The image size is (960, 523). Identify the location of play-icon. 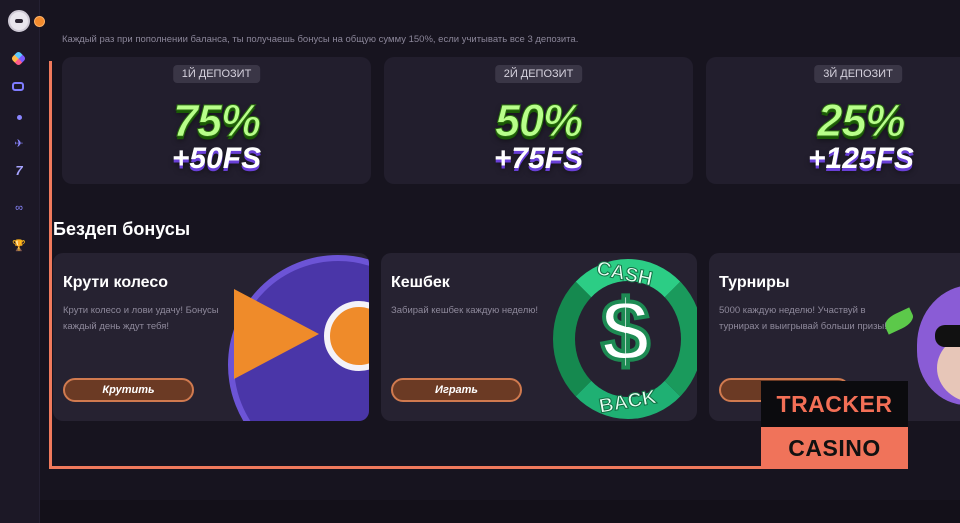
(39, 21).